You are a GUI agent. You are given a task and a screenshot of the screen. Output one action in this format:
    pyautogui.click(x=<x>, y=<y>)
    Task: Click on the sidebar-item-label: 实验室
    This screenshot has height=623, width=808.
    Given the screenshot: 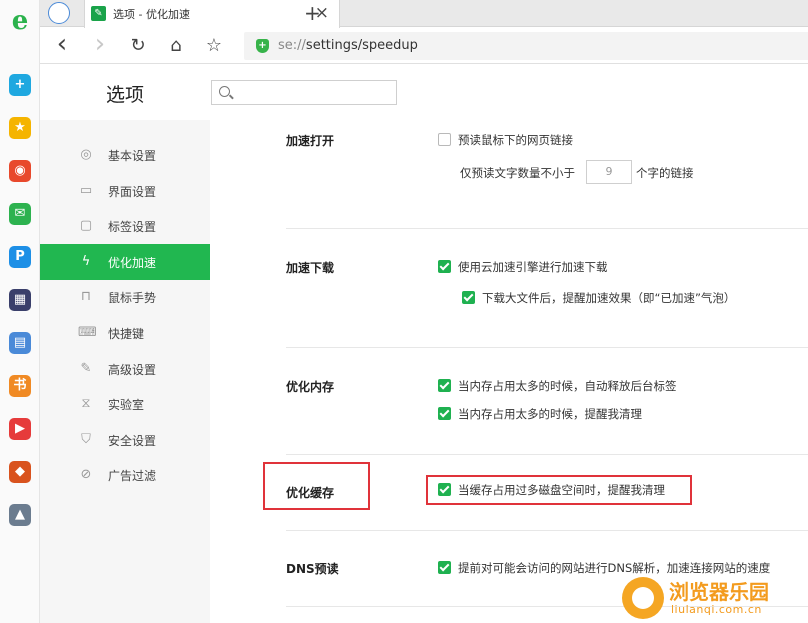 What is the action you would take?
    pyautogui.click(x=126, y=405)
    